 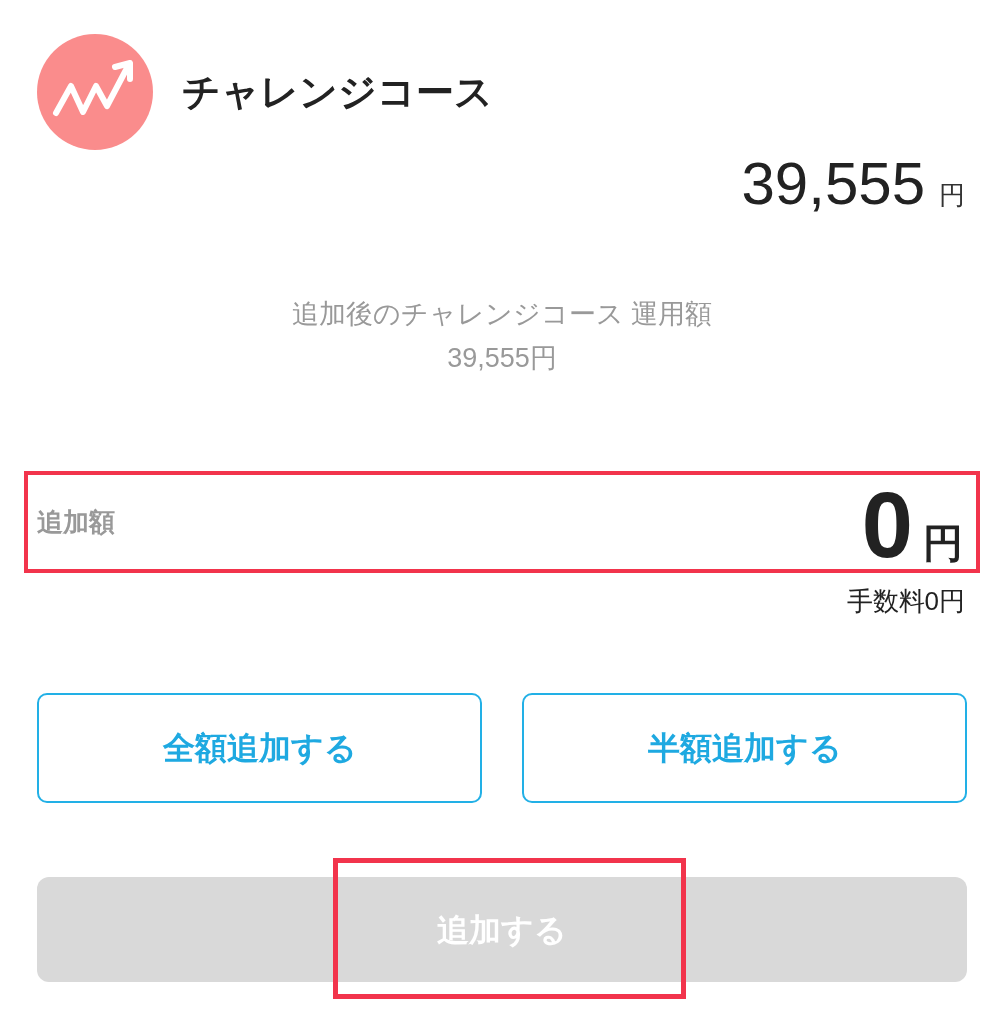 What do you see at coordinates (95, 92) in the screenshot?
I see `trend-chart-icon` at bounding box center [95, 92].